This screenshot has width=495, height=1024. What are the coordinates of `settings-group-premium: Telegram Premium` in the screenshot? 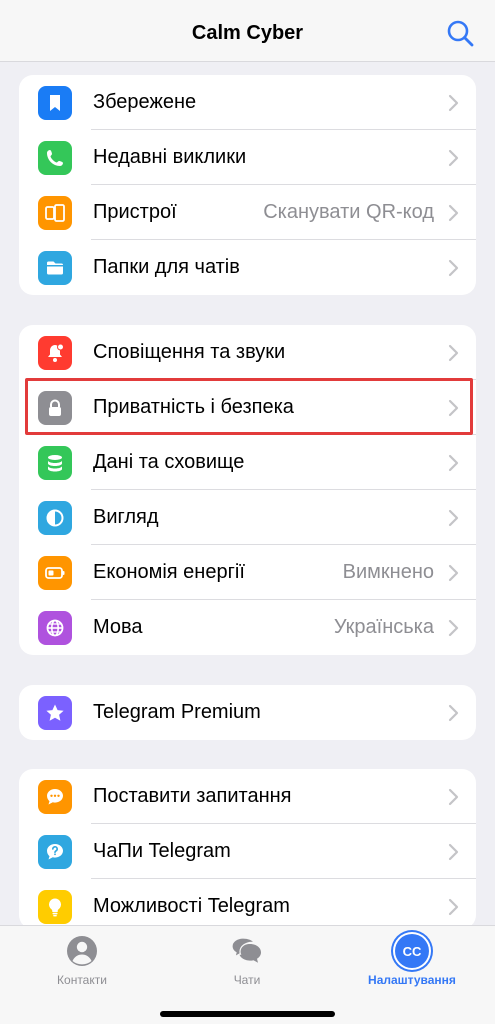 It's located at (247, 712).